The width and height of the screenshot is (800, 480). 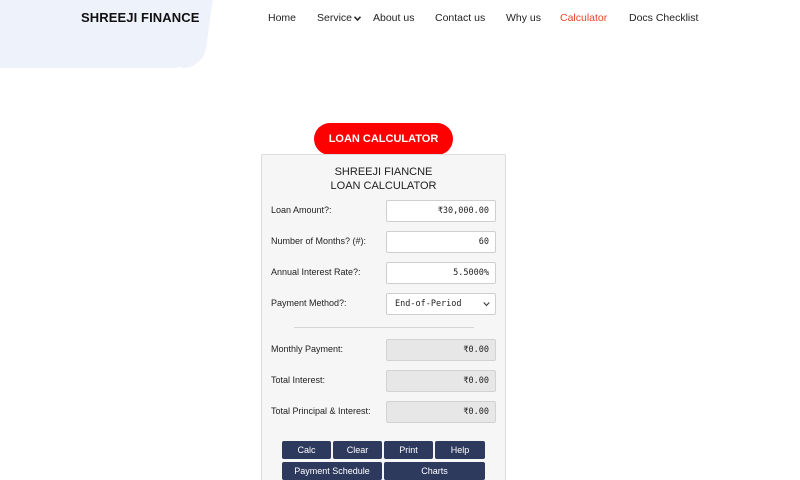 What do you see at coordinates (309, 303) in the screenshot?
I see `payment-method-label: Payment Method?:` at bounding box center [309, 303].